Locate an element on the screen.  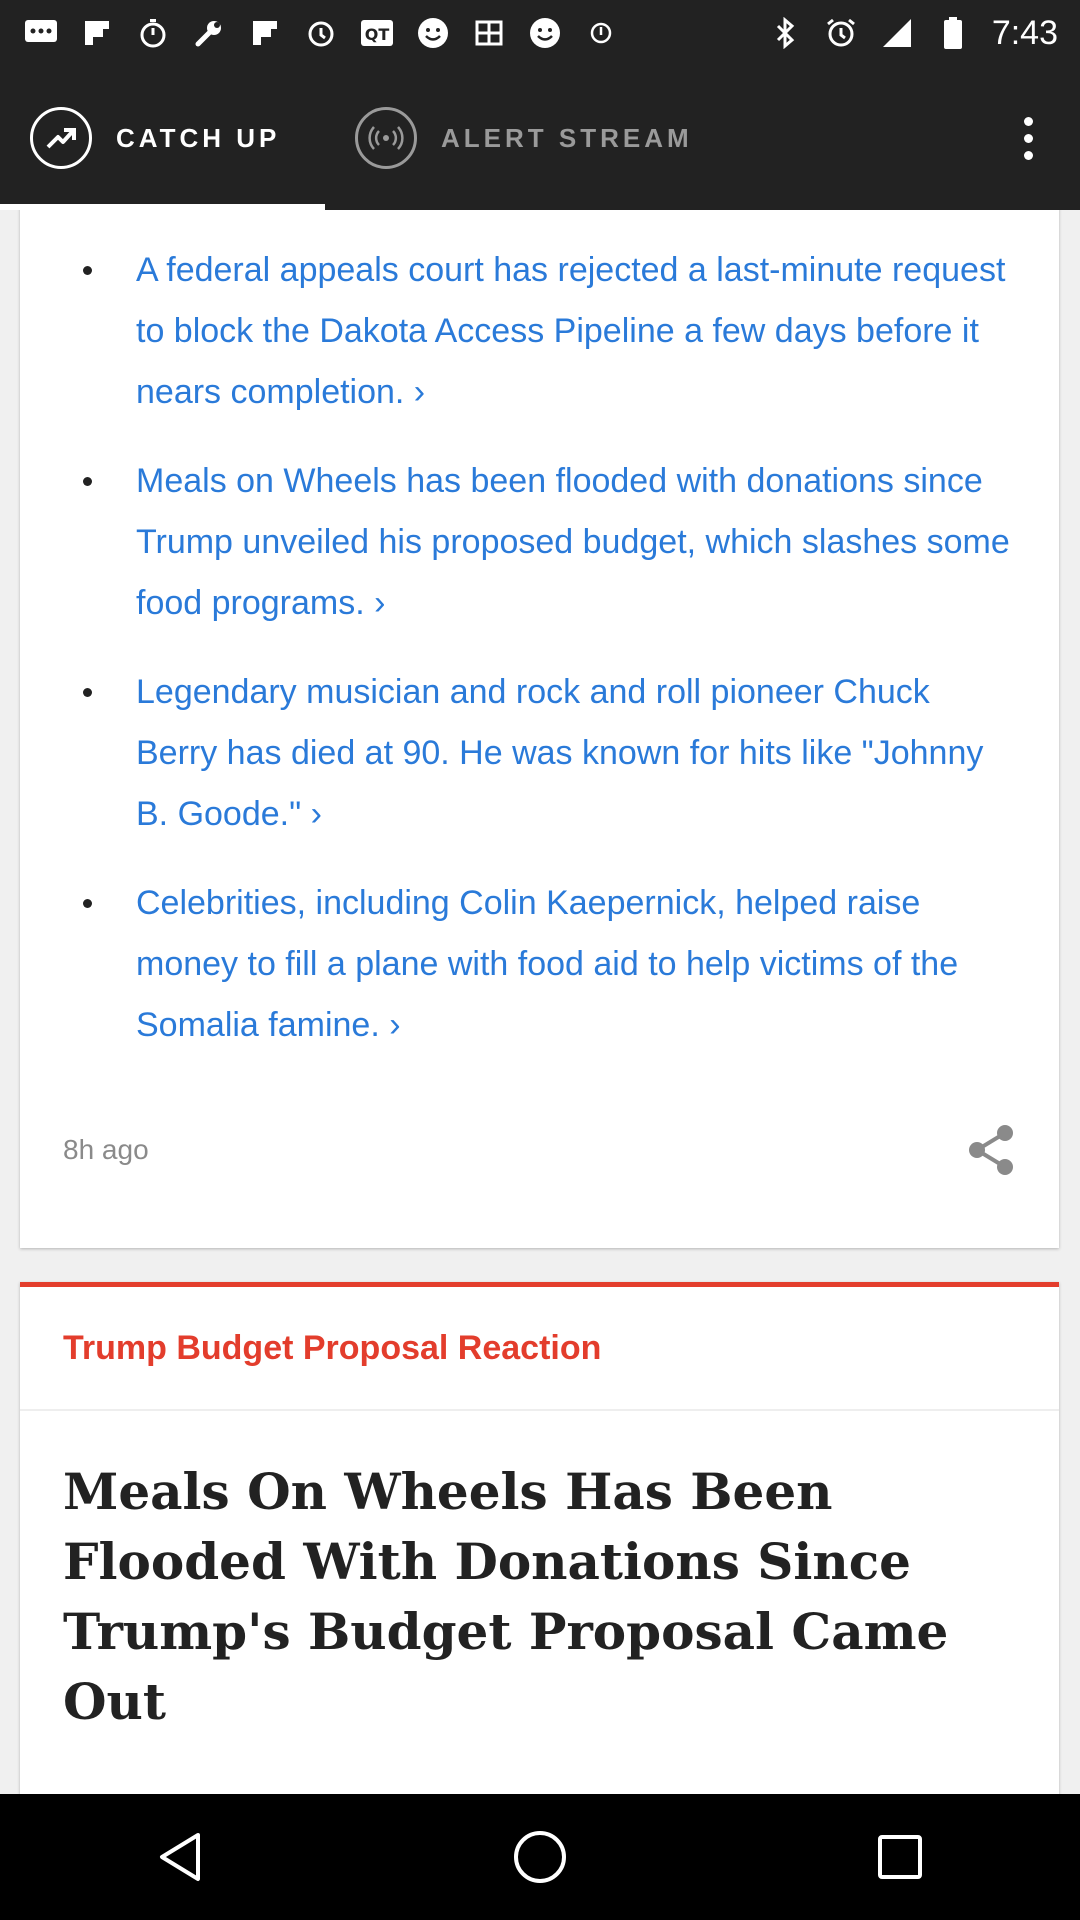
svg-text: QT is located at coordinates (377, 34).